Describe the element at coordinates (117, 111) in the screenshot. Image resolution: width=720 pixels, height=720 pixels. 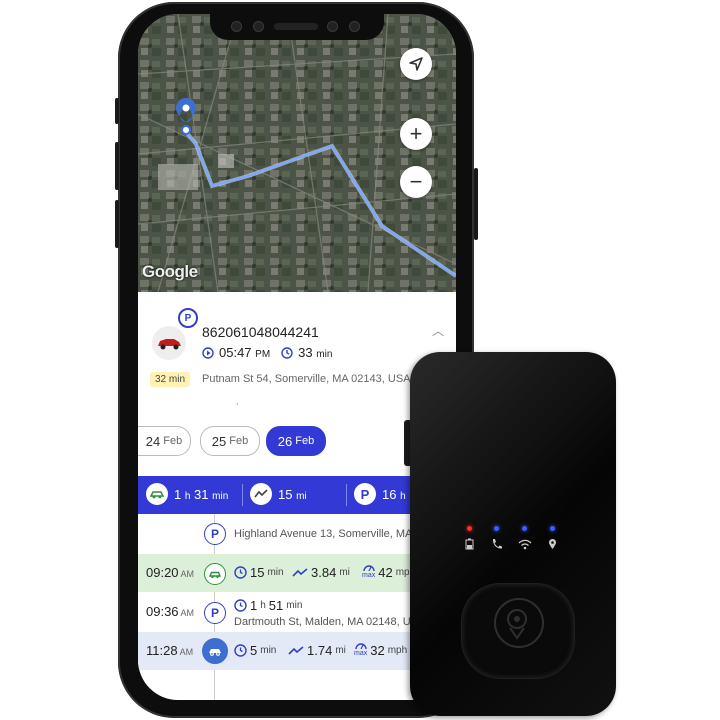
I see `phone-side-button` at that location.